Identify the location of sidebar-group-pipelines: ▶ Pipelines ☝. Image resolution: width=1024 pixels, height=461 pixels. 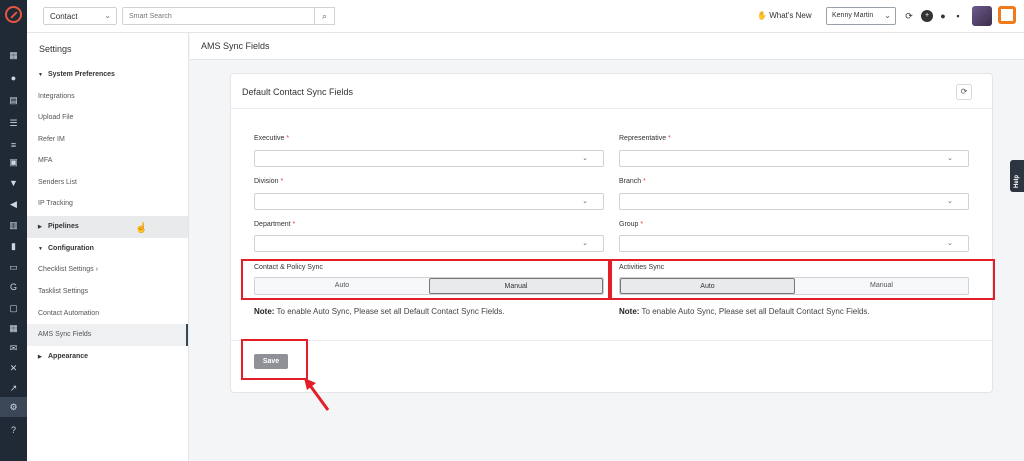
(107, 227).